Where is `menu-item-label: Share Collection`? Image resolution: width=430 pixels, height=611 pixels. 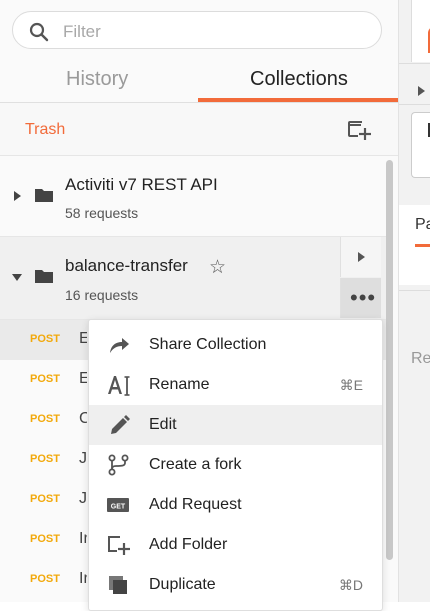
menu-item-label: Share Collection is located at coordinates (208, 344).